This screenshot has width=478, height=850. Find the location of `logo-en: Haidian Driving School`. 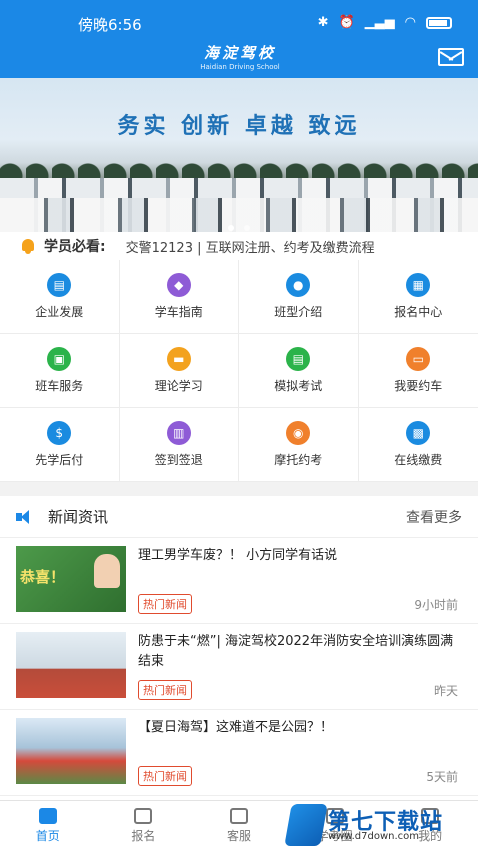

logo-en: Haidian Driving School is located at coordinates (240, 67).